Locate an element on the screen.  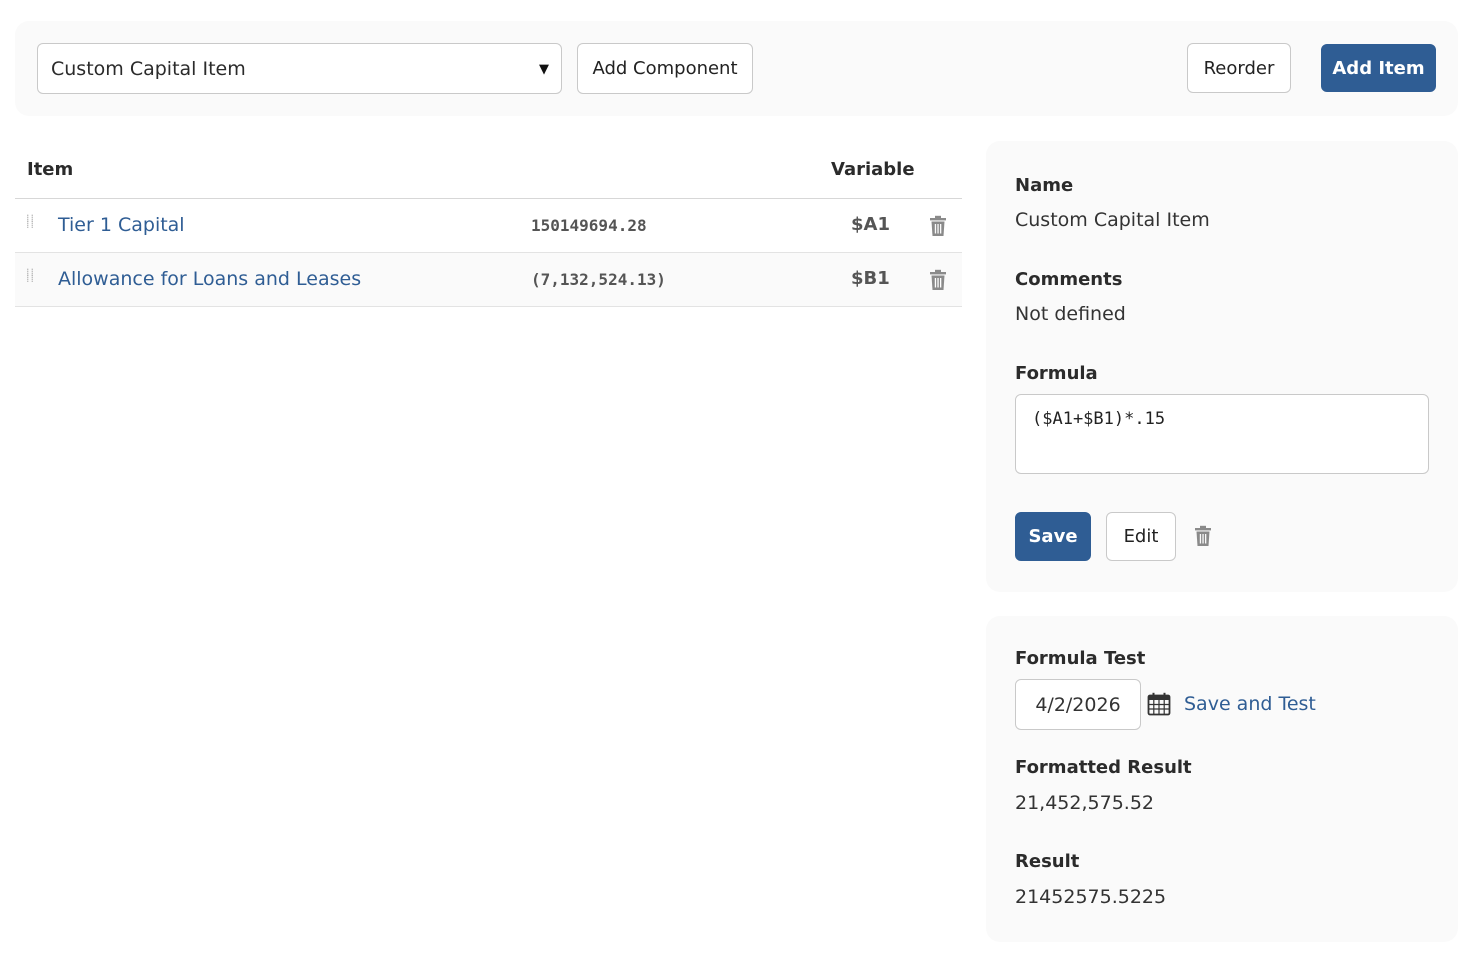
name-label: Name is located at coordinates (1044, 185).